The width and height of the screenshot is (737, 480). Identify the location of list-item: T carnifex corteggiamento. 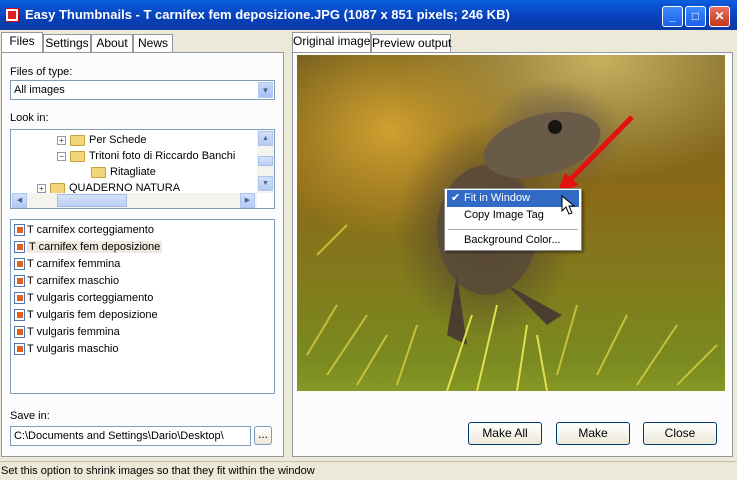
(84, 230).